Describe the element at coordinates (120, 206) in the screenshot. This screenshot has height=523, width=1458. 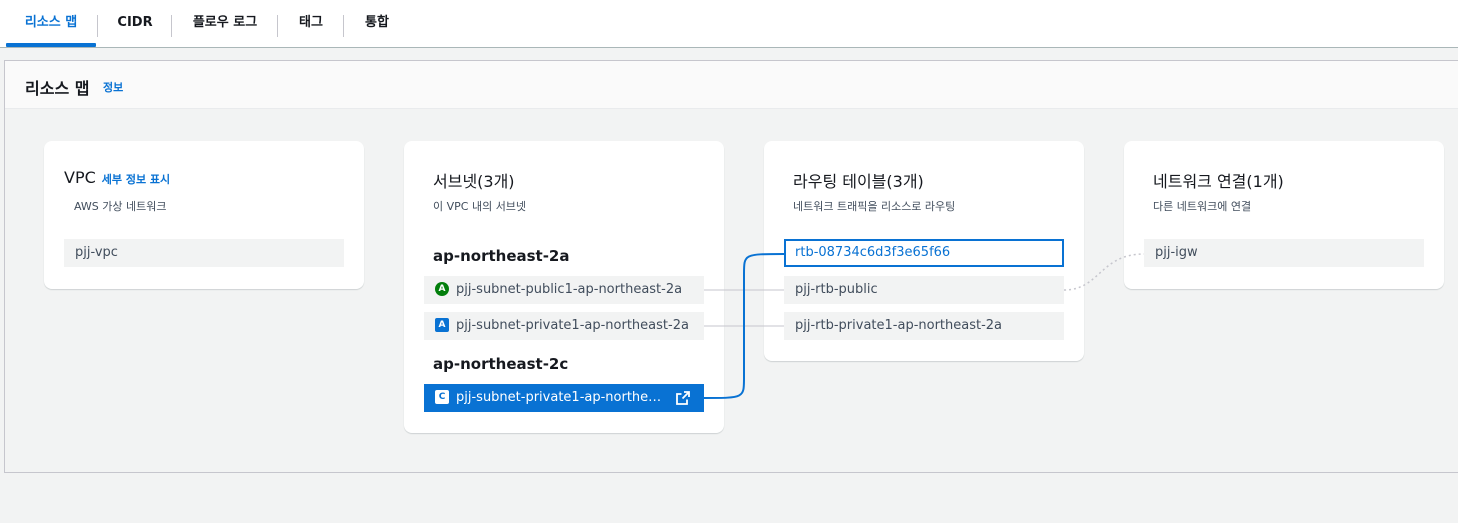
I see `vpc-card-subtitle: AWS 가상 네트워크` at that location.